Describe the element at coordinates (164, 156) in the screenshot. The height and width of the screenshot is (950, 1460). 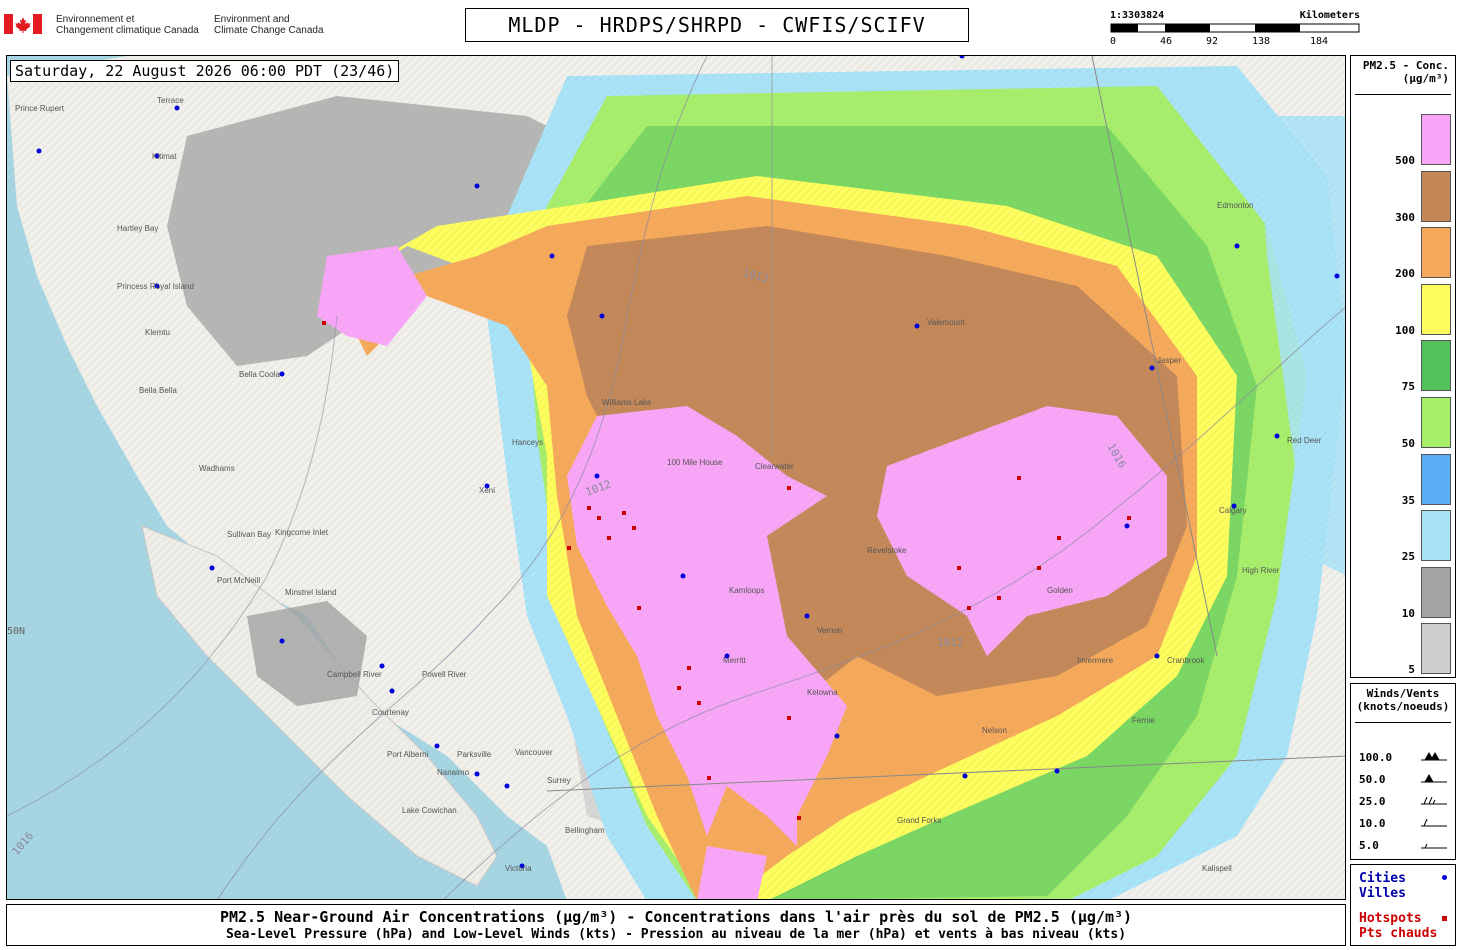
I see `place-label: Kitimat` at that location.